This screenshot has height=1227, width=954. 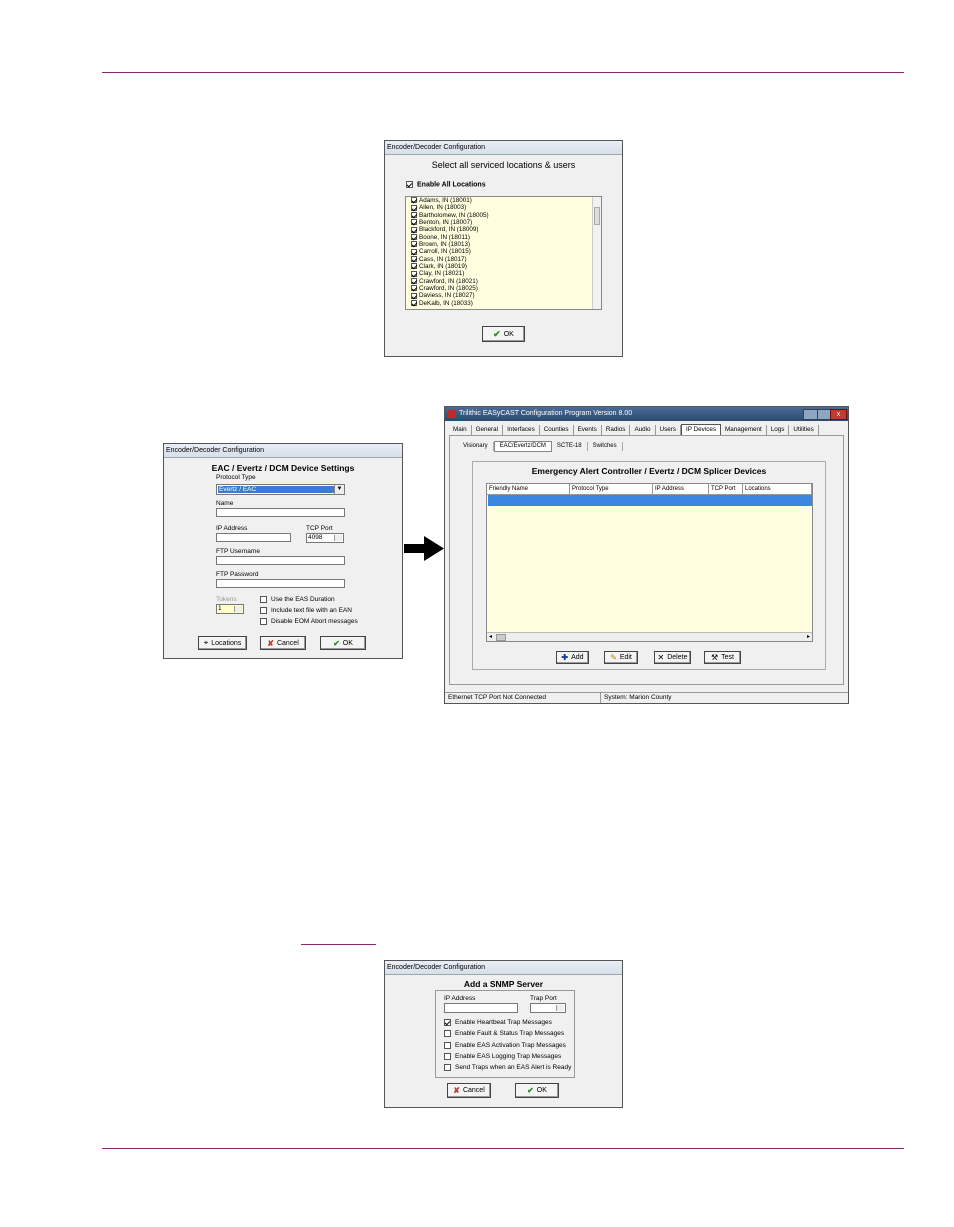 I want to click on tab-general: General, so click(x=488, y=430).